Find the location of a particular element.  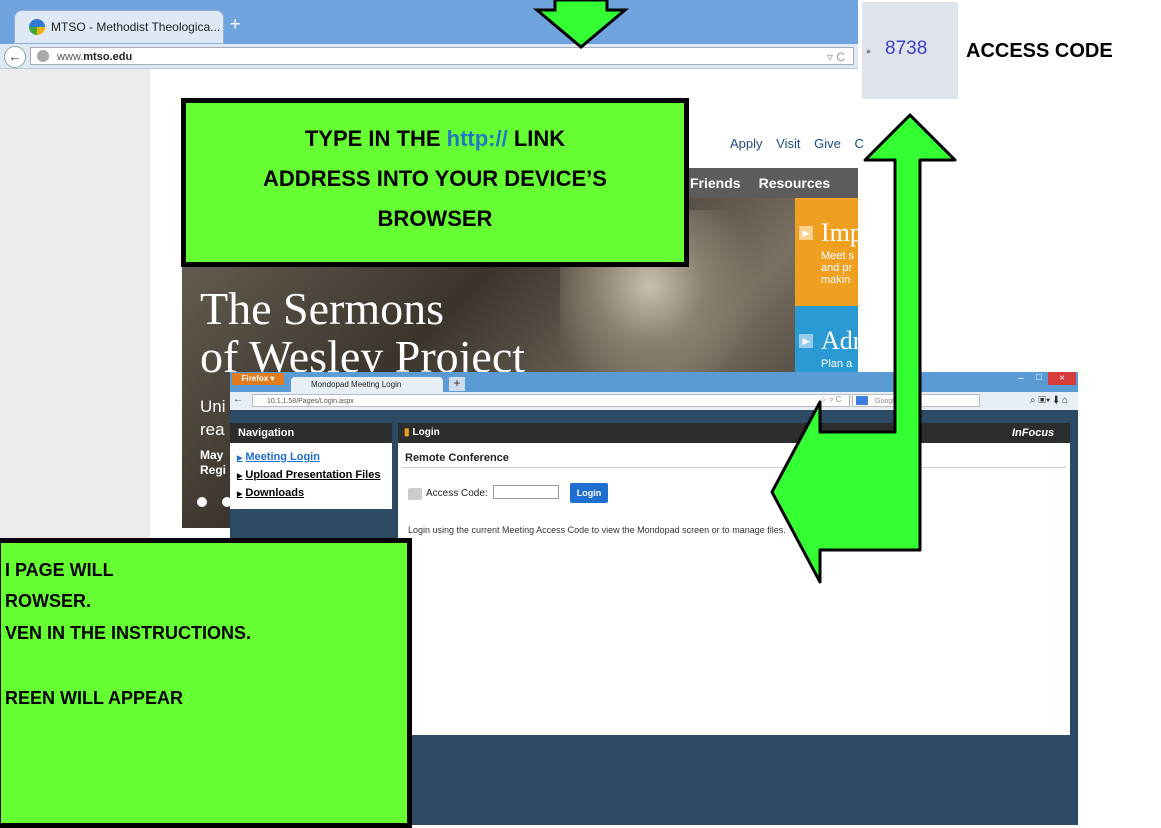

remote-conference-title: Remote Conference is located at coordinates (457, 458).